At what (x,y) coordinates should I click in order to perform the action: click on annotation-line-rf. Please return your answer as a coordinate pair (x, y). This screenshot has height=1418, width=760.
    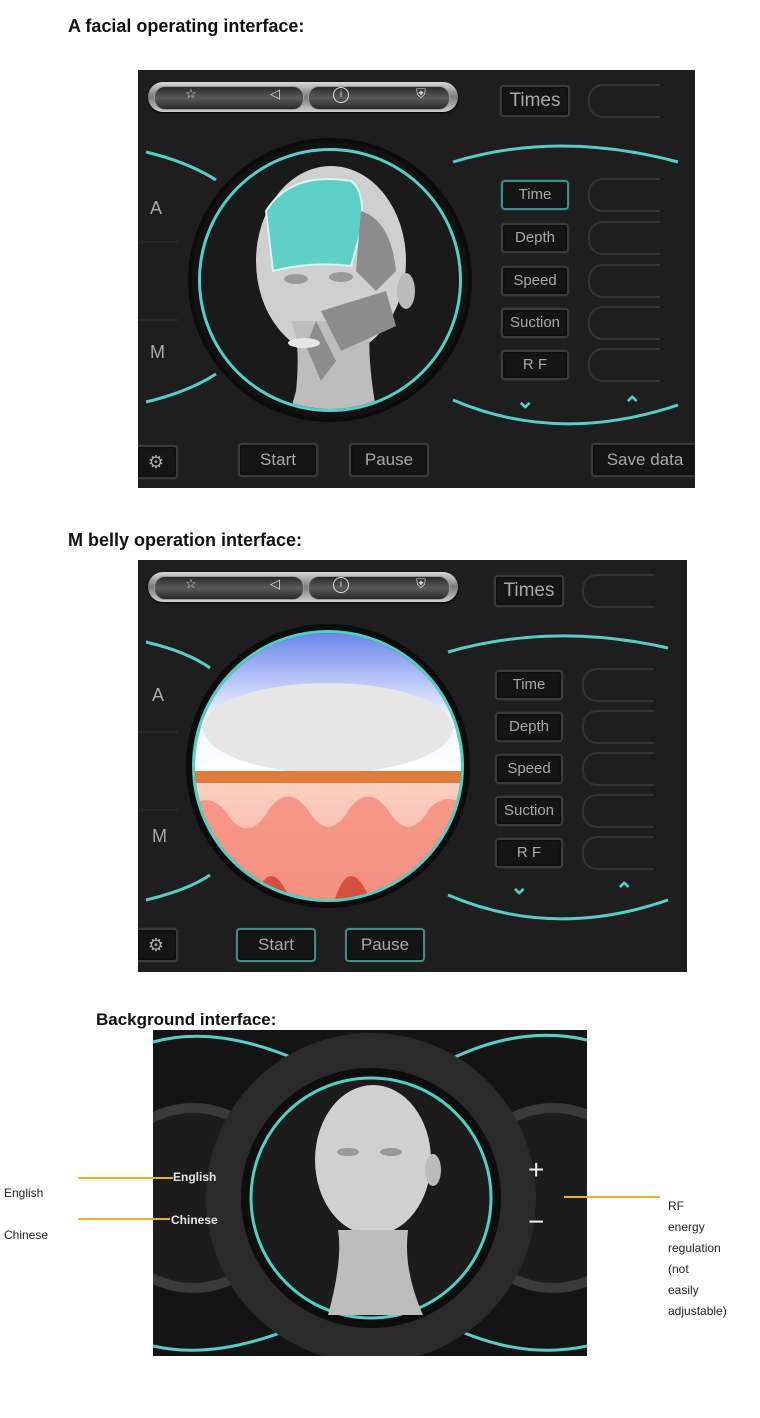
    Looking at the image, I should click on (612, 1197).